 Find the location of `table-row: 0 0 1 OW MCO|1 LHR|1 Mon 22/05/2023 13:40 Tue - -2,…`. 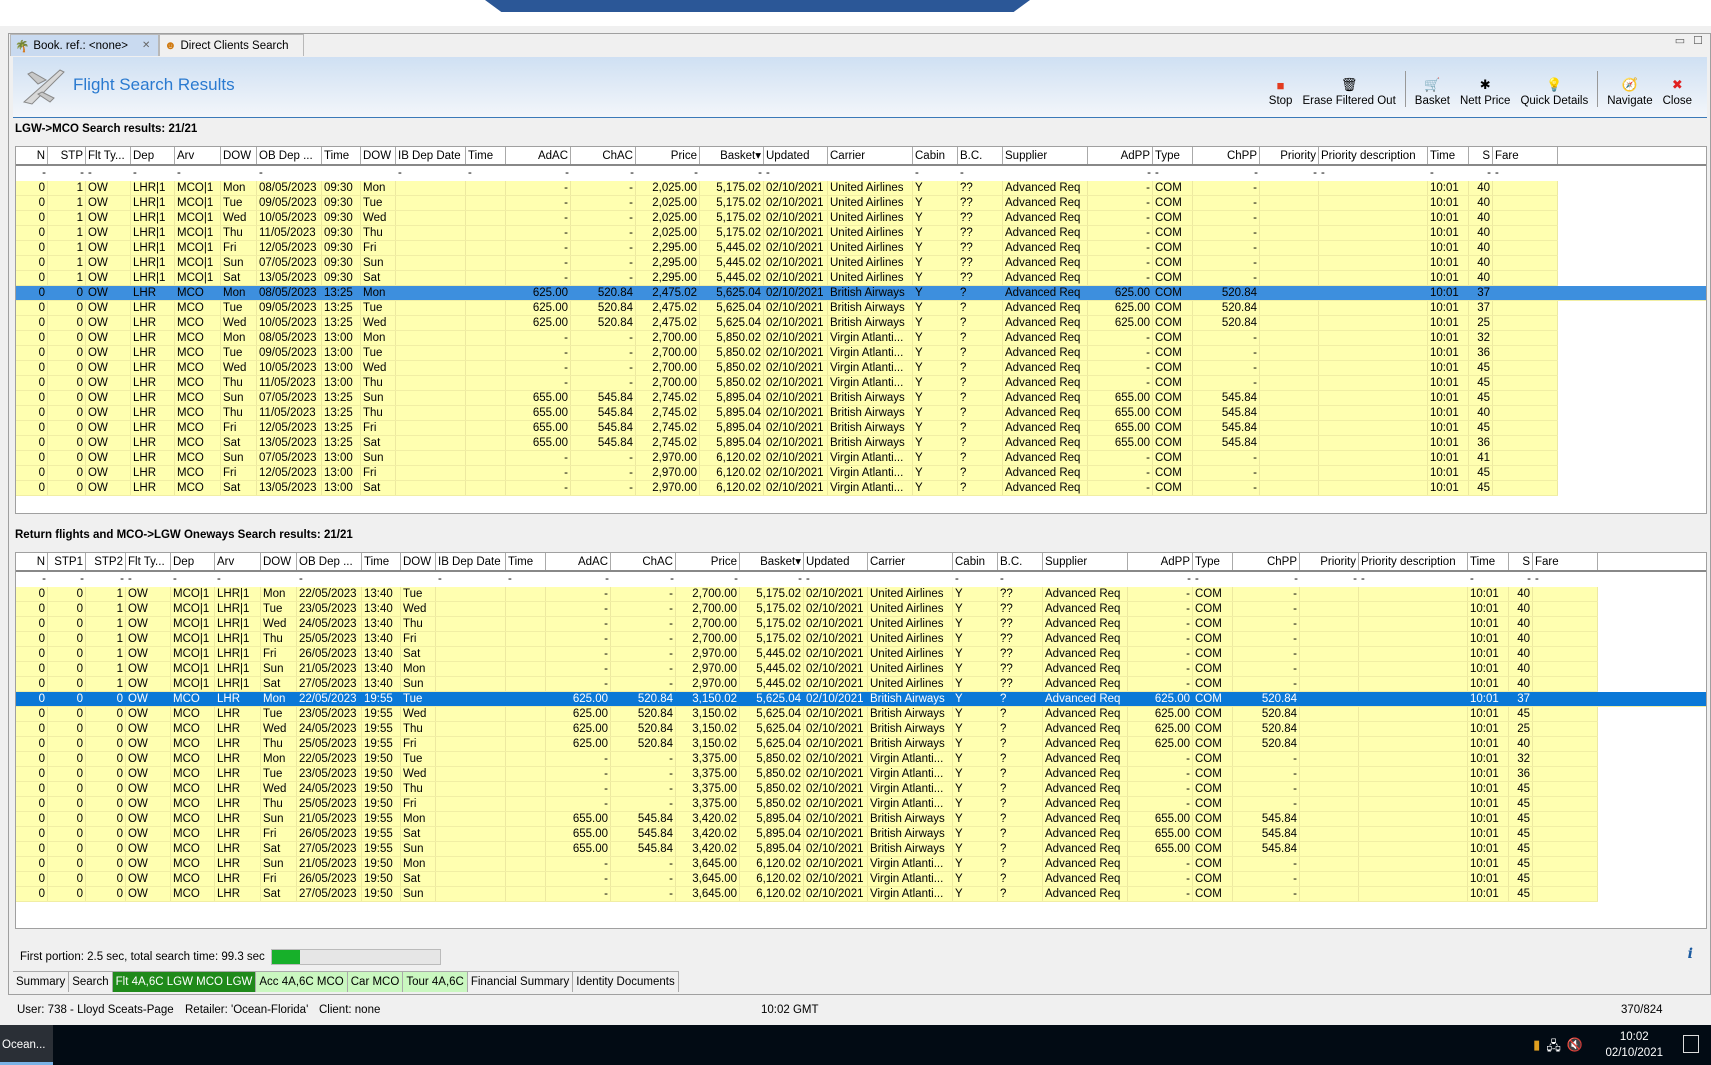

table-row: 0 0 1 OW MCO|1 LHR|1 Mon 22/05/2023 13:40 Tue - -2,… is located at coordinates (807, 594).